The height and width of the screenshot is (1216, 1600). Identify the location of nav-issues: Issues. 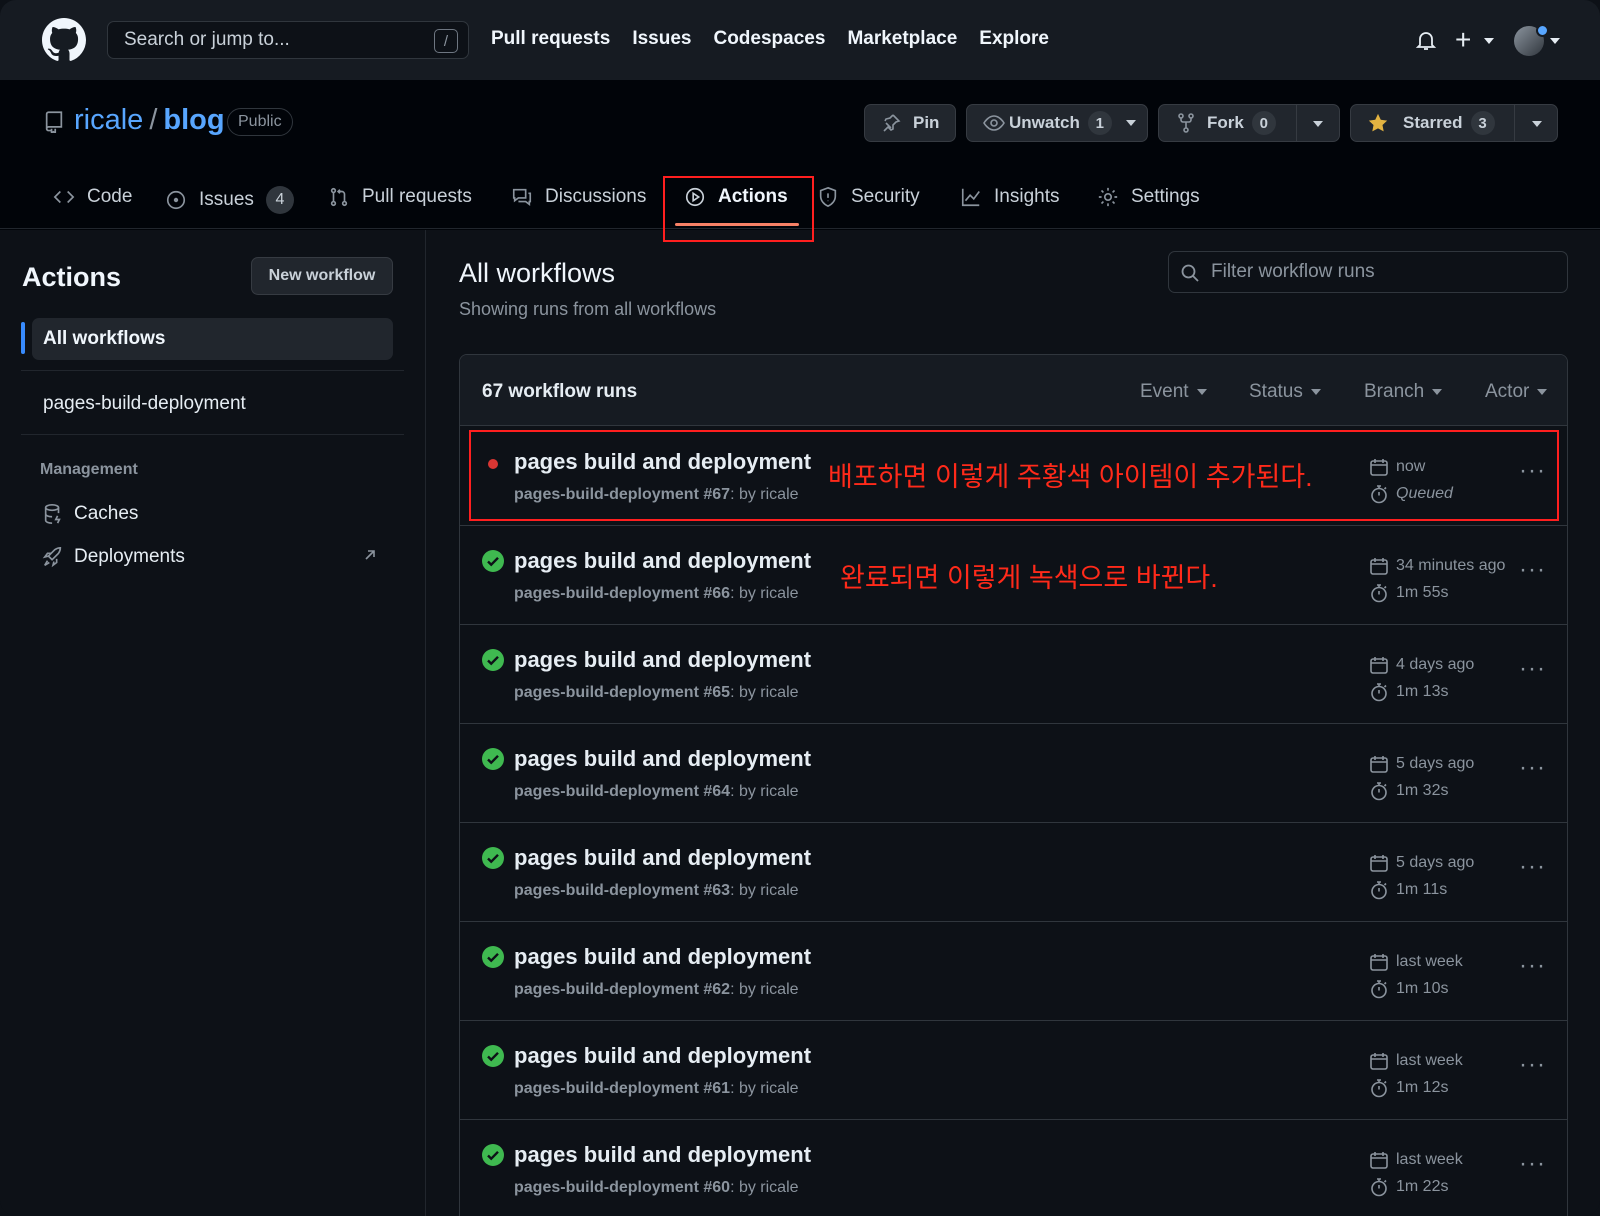
(661, 39).